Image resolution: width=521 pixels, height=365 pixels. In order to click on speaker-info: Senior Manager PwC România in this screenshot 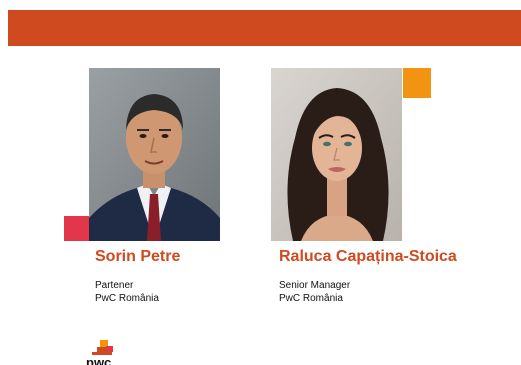, I will do `click(314, 292)`.